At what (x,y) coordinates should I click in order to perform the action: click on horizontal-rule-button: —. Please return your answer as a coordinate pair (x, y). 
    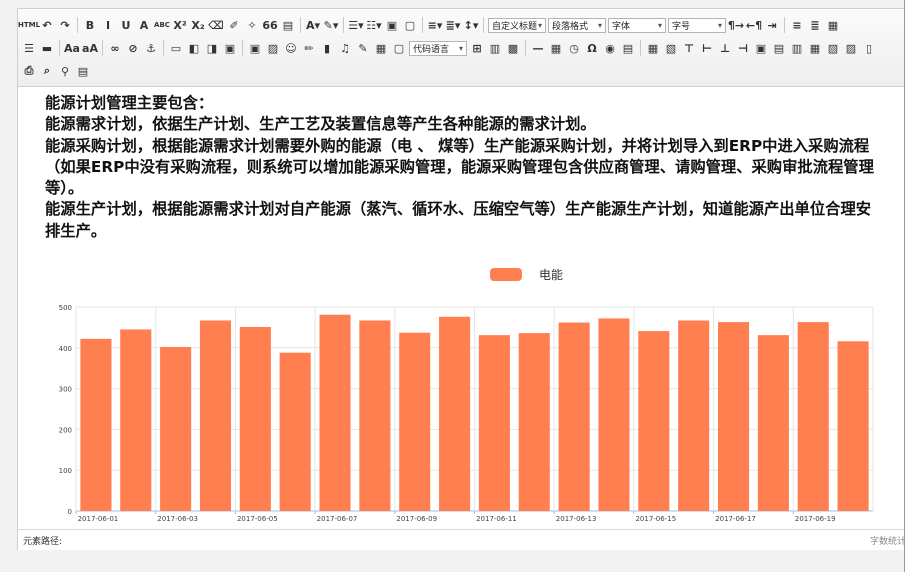
    Looking at the image, I should click on (538, 48).